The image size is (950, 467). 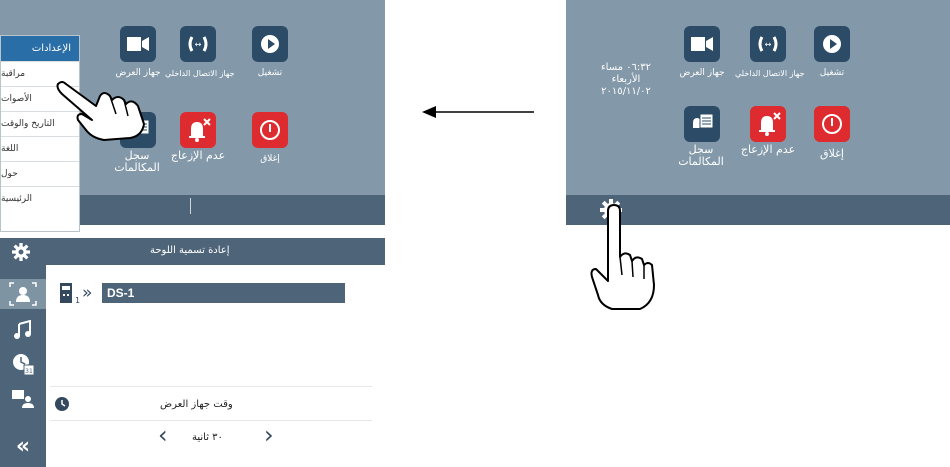 I want to click on panel-name-value: DS-1, so click(x=121, y=293).